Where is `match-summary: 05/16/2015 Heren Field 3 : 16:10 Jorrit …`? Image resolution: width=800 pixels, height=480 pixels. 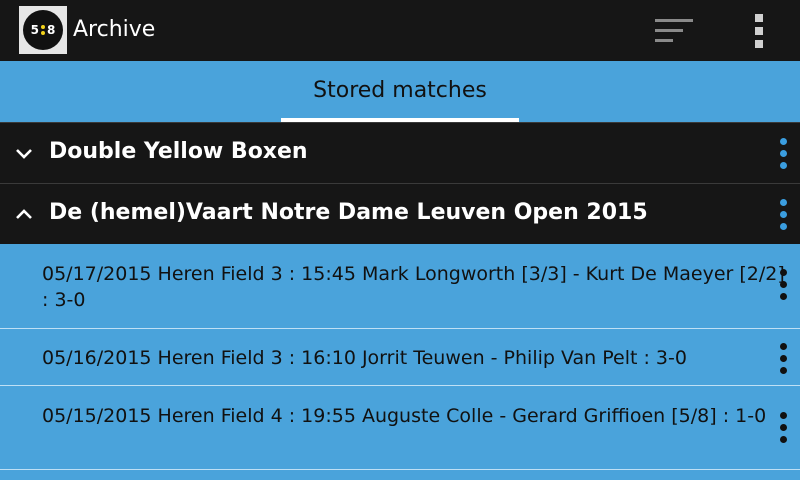
match-summary: 05/16/2015 Heren Field 3 : 16:10 Jorrit … is located at coordinates (364, 358).